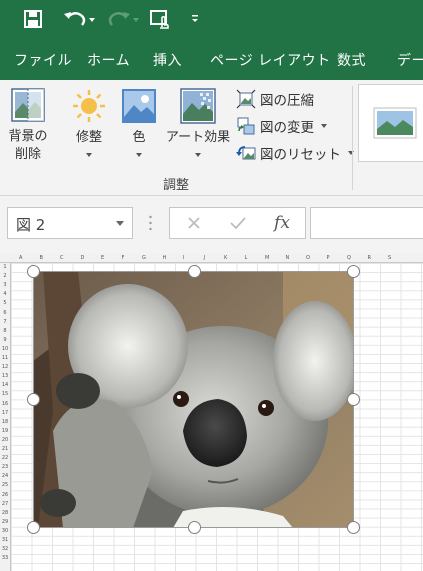  What do you see at coordinates (351, 60) in the screenshot?
I see `tab-formulas: 数式` at bounding box center [351, 60].